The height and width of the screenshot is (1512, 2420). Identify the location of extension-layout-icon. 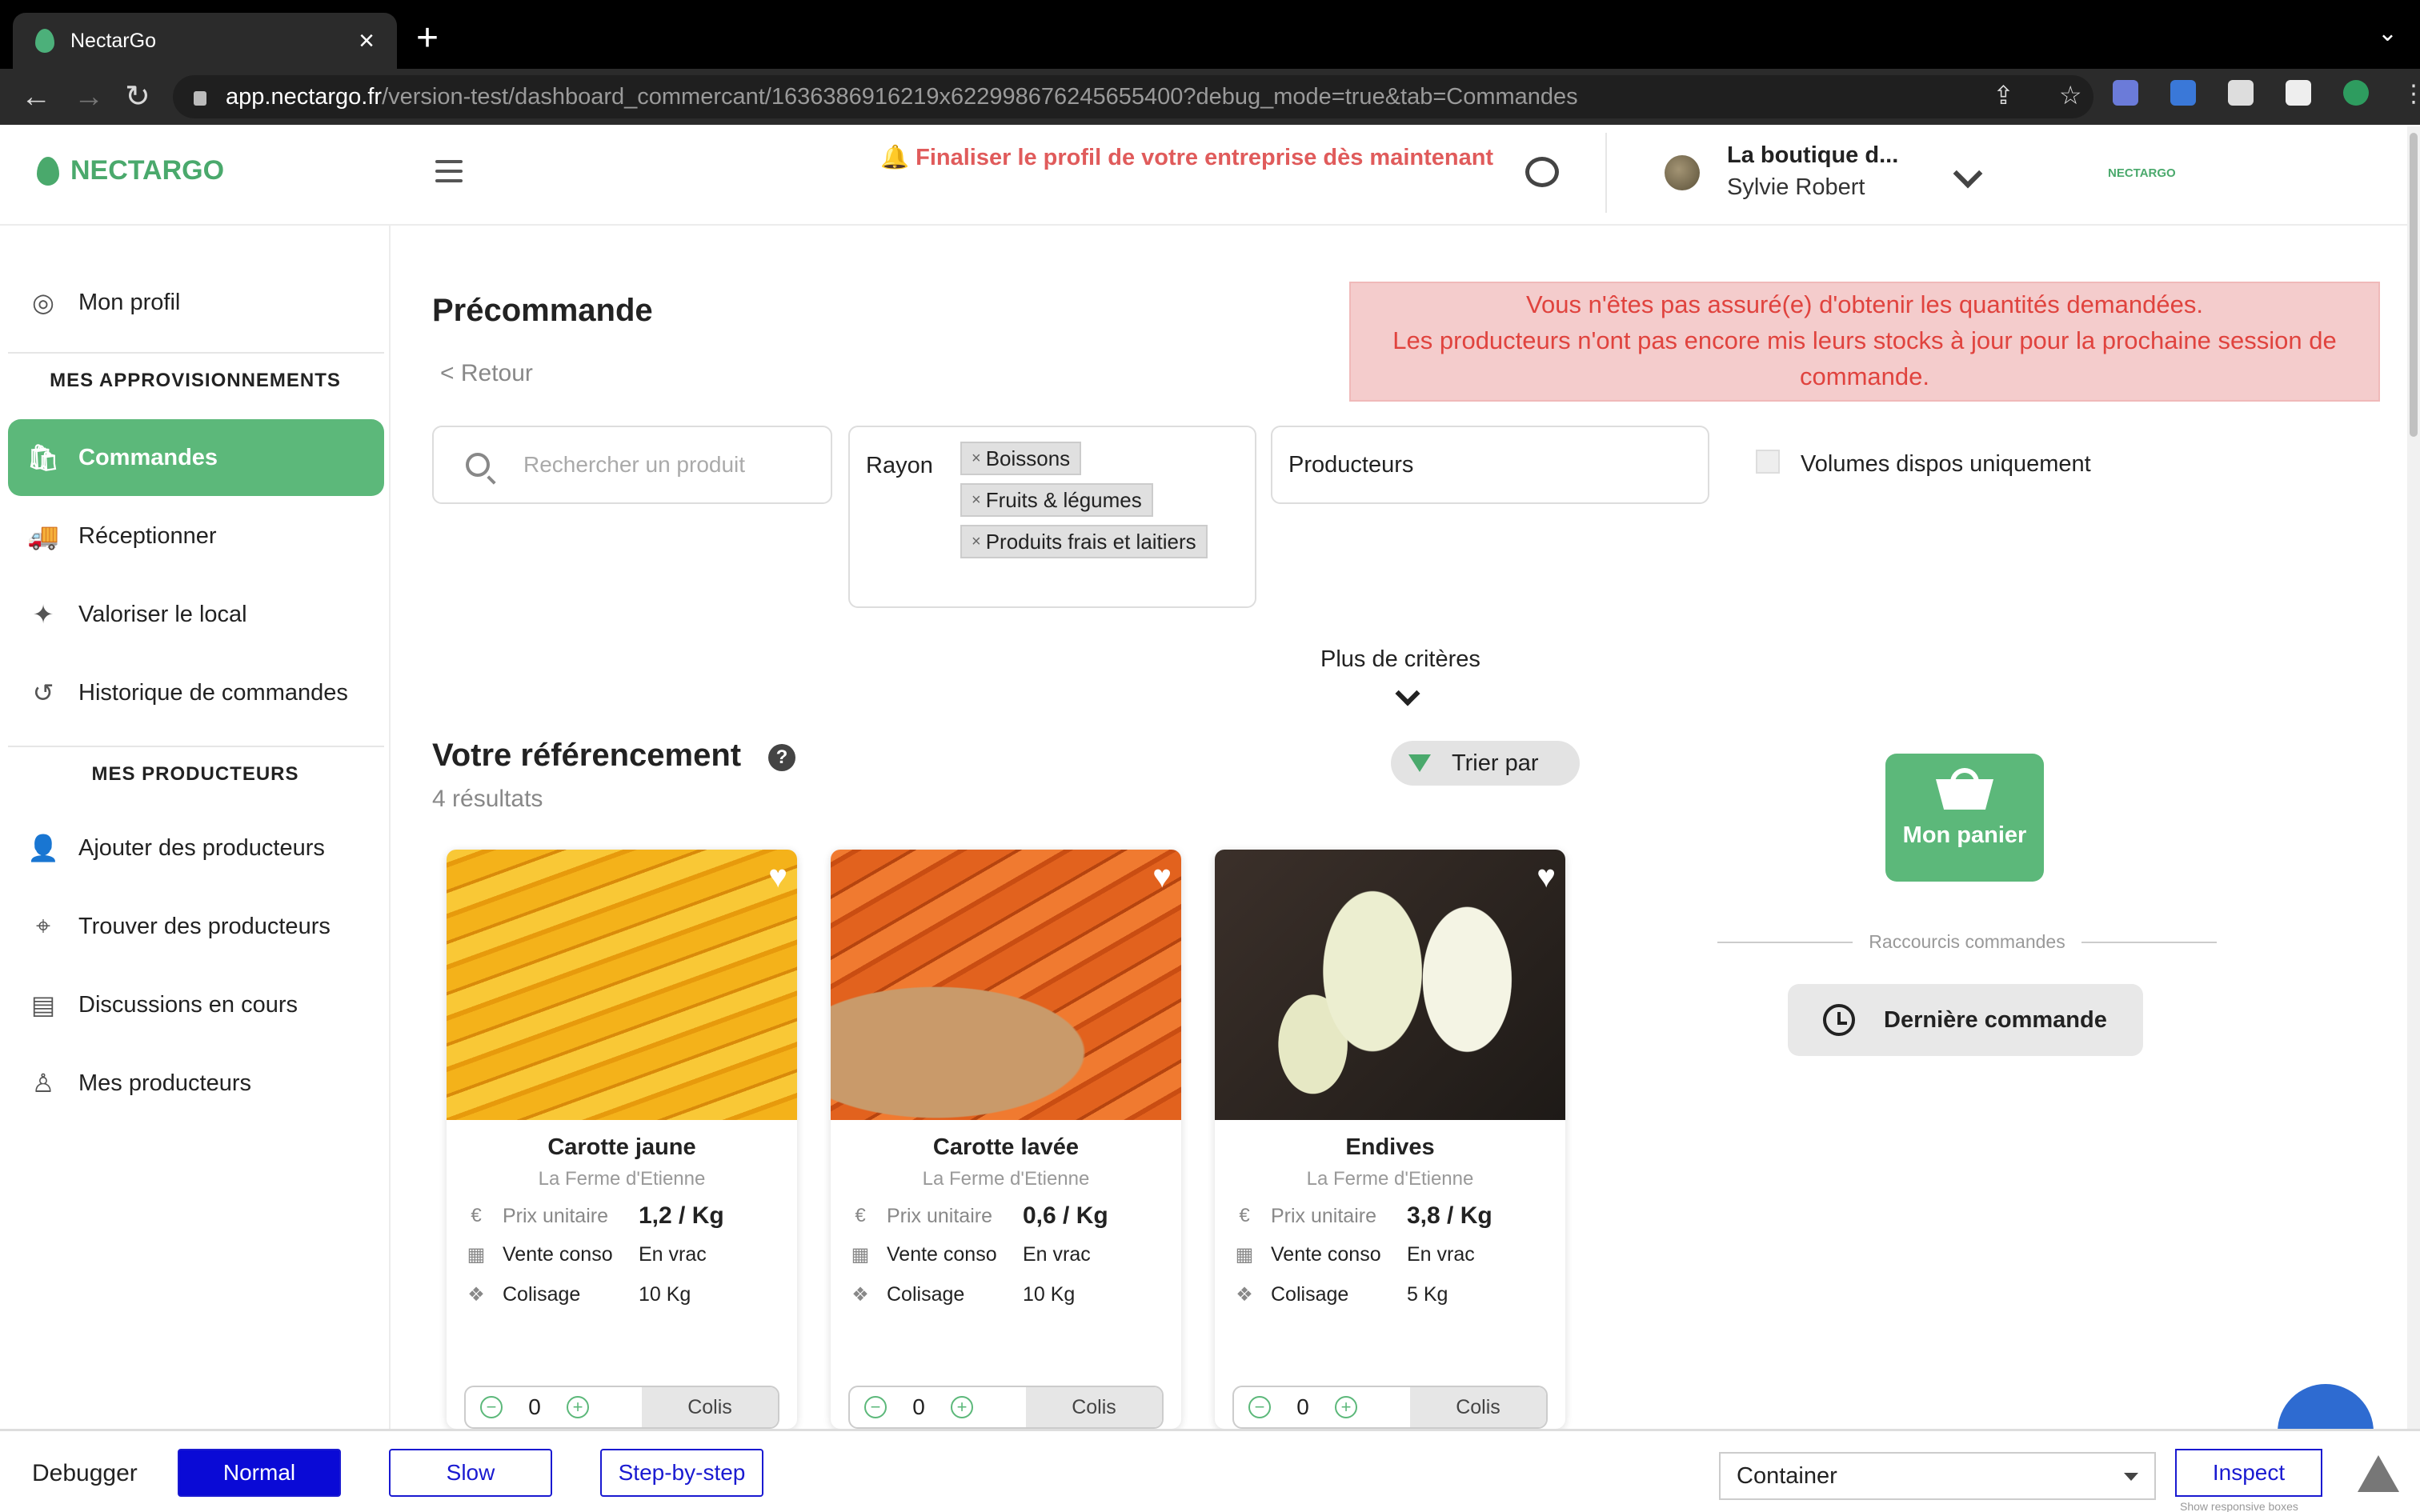
(2183, 93).